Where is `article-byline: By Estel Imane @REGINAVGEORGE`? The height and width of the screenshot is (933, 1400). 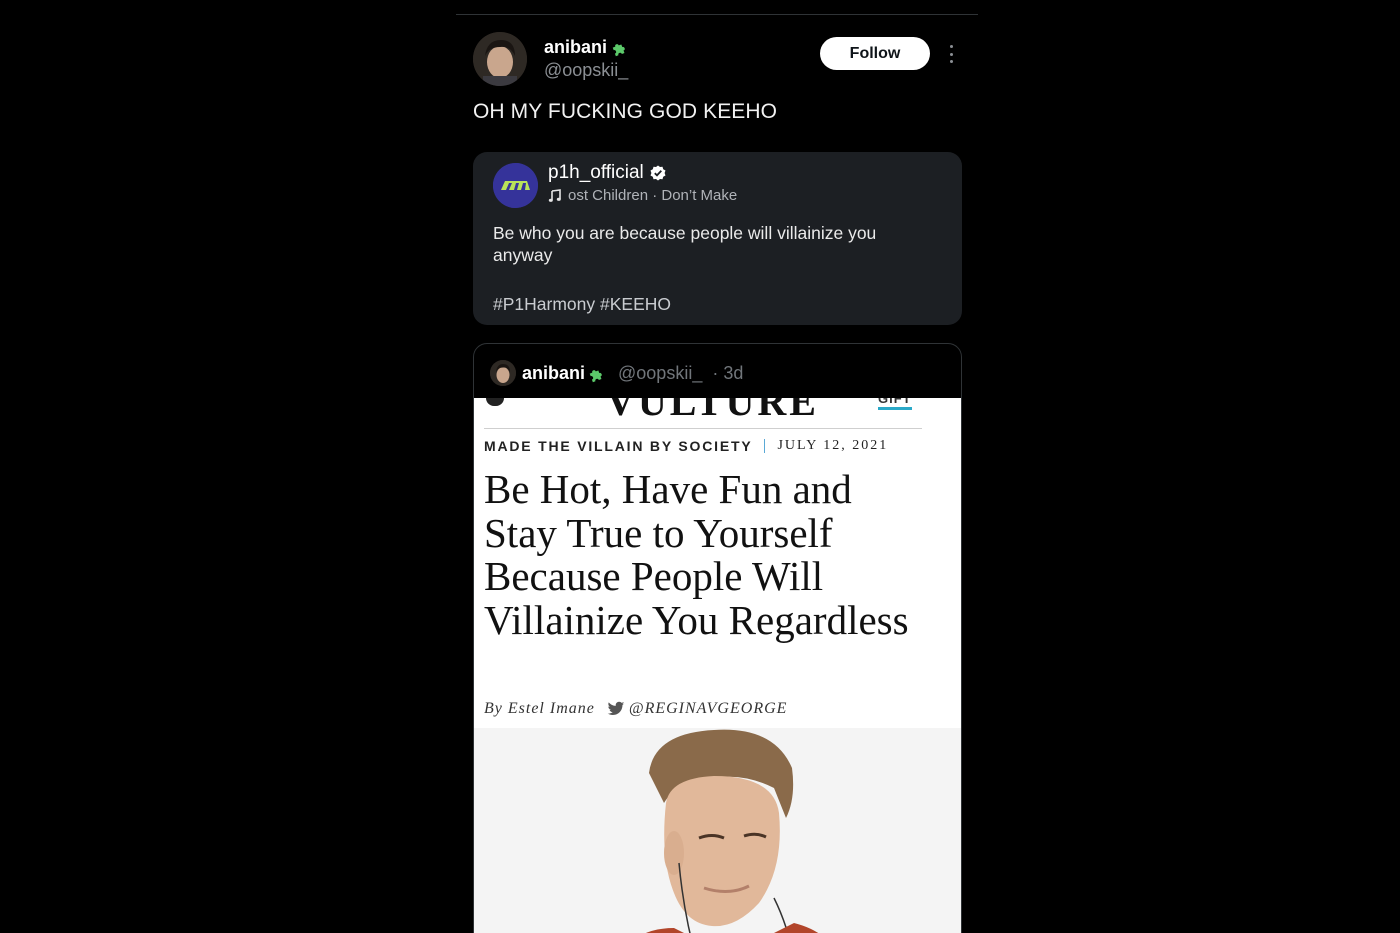 article-byline: By Estel Imane @REGINAVGEORGE is located at coordinates (635, 709).